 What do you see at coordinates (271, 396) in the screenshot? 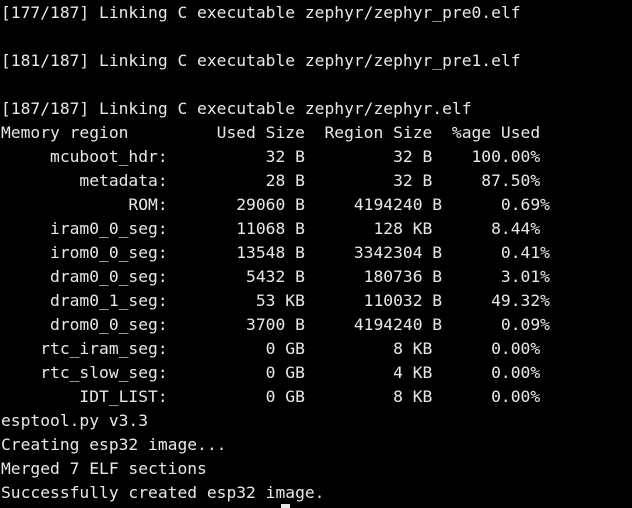
I see `memory-table-row: IDT_LIST: 0 GB 8 KB 0.00%` at bounding box center [271, 396].